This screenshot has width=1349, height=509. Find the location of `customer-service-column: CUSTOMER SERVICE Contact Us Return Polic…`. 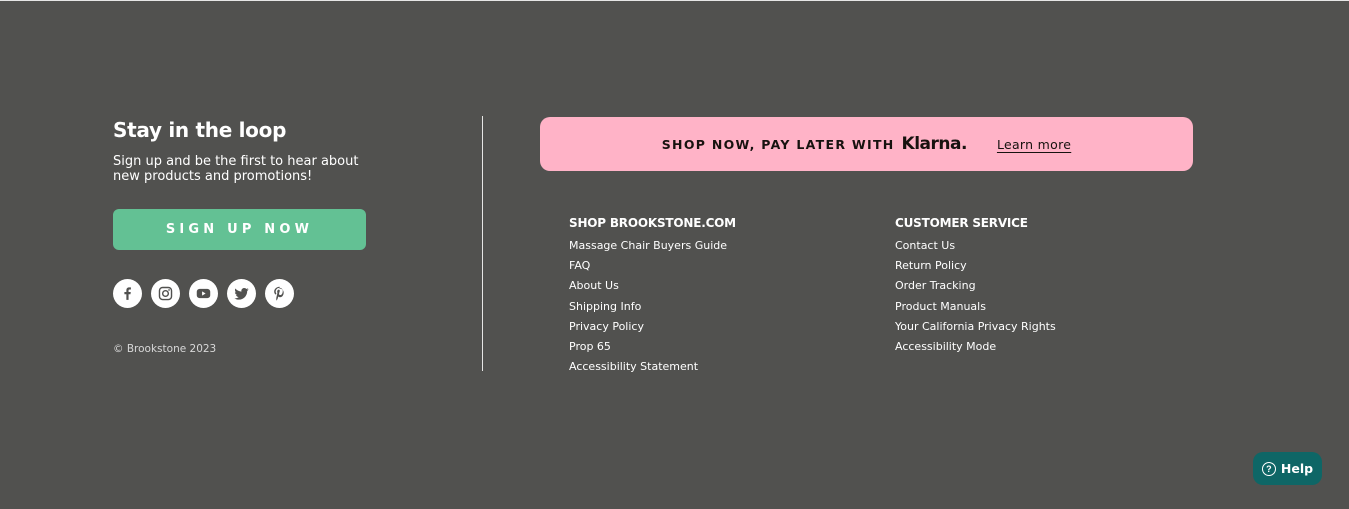

customer-service-column: CUSTOMER SERVICE Contact Us Return Polic… is located at coordinates (975, 286).